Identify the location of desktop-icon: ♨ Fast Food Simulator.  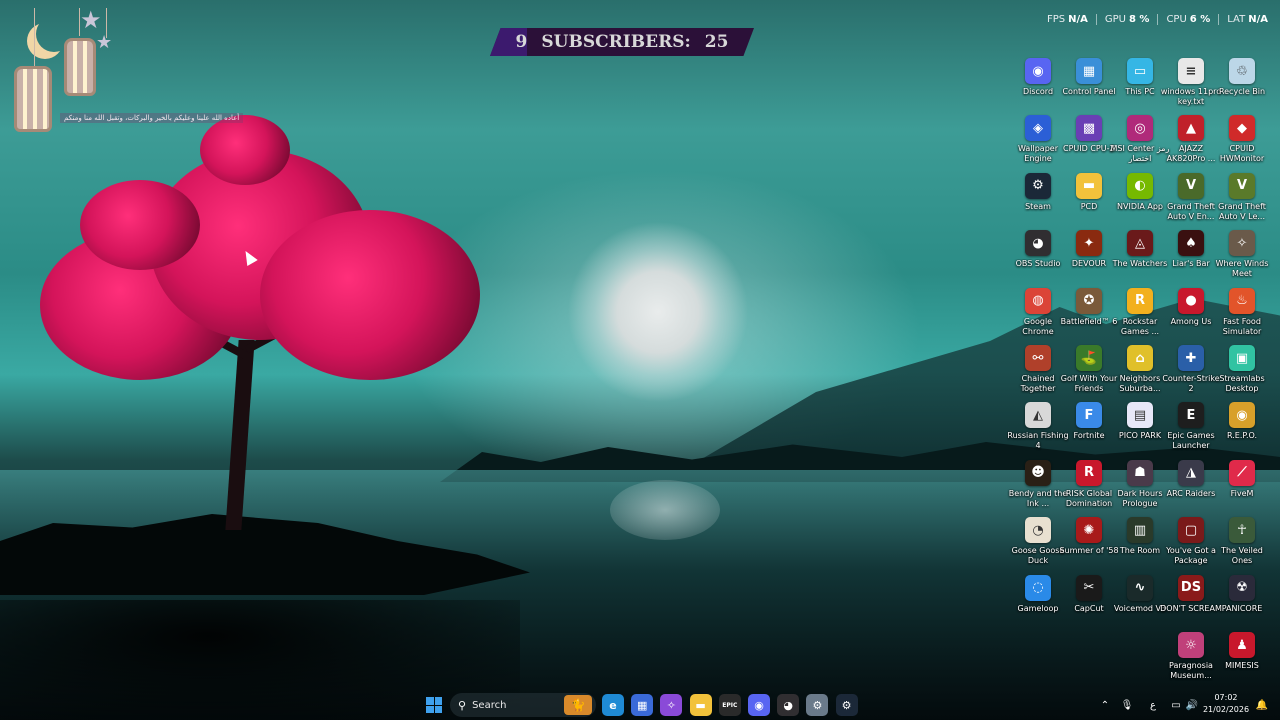
(1242, 315).